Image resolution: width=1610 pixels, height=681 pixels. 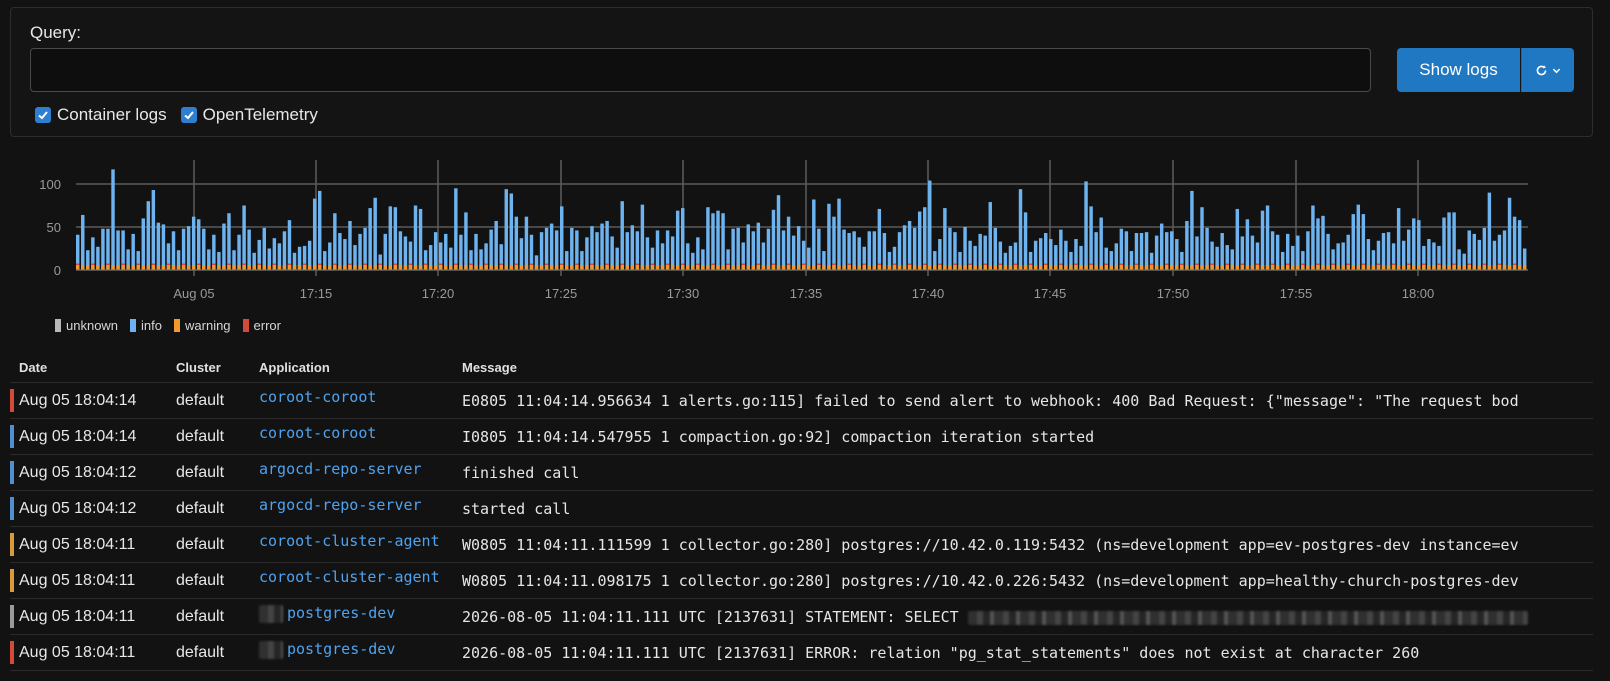 I want to click on column-header-message: Message, so click(x=489, y=367).